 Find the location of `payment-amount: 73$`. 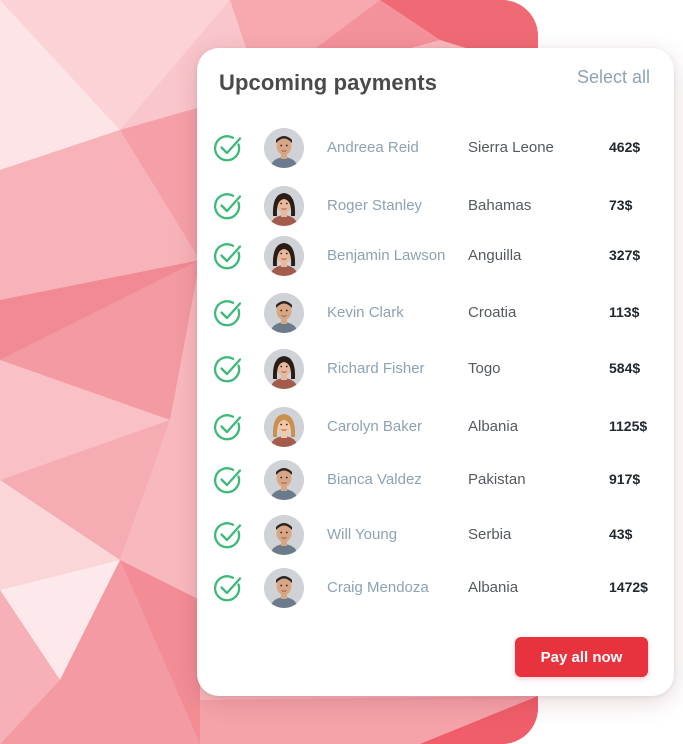

payment-amount: 73$ is located at coordinates (621, 205).